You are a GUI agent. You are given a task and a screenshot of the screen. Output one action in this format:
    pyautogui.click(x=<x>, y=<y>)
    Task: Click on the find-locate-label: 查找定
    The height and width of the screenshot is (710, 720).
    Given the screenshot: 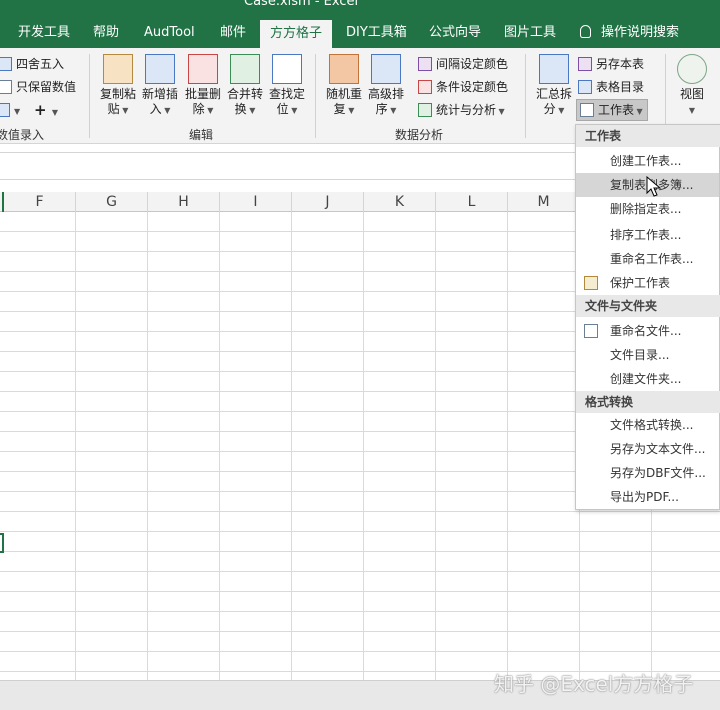 What is the action you would take?
    pyautogui.click(x=286, y=94)
    